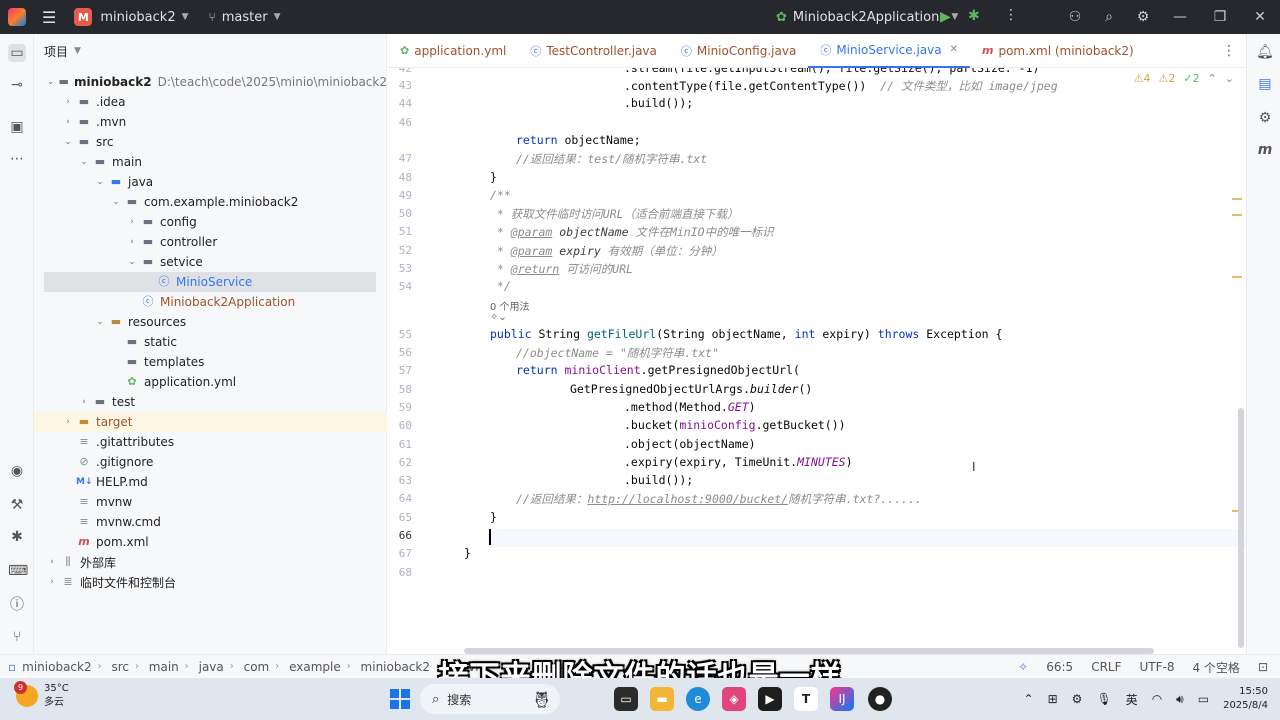  What do you see at coordinates (211, 667) in the screenshot?
I see `breadcrumb-item: java` at bounding box center [211, 667].